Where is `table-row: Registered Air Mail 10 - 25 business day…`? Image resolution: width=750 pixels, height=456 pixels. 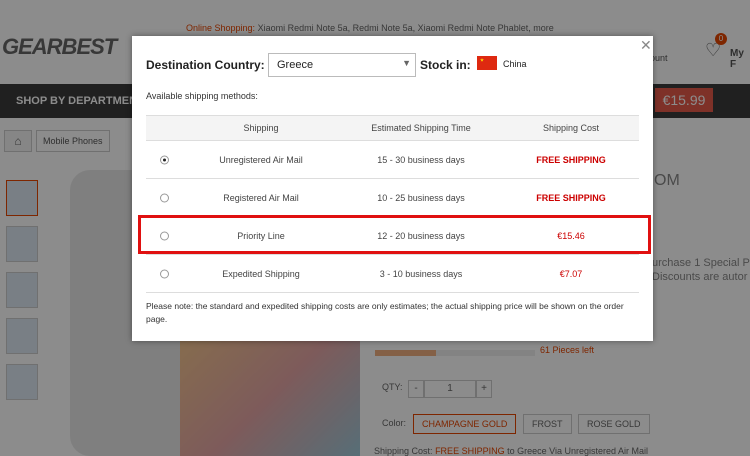
table-row: Registered Air Mail 10 - 25 business day… is located at coordinates (392, 198).